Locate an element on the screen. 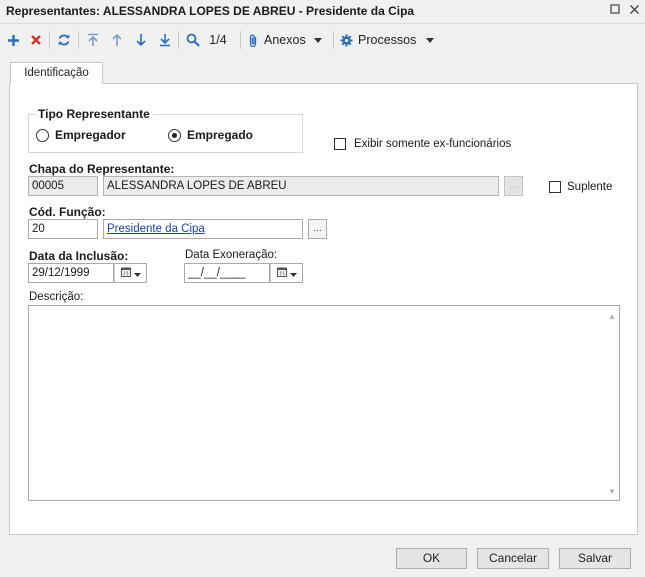  first-record-icon is located at coordinates (93, 40).